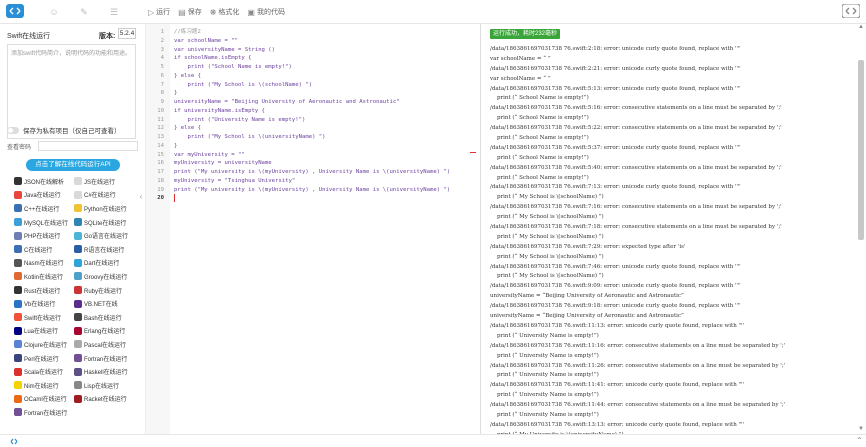 Image resolution: width=866 pixels, height=447 pixels. I want to click on code-line: 12} else {, so click(311, 128).